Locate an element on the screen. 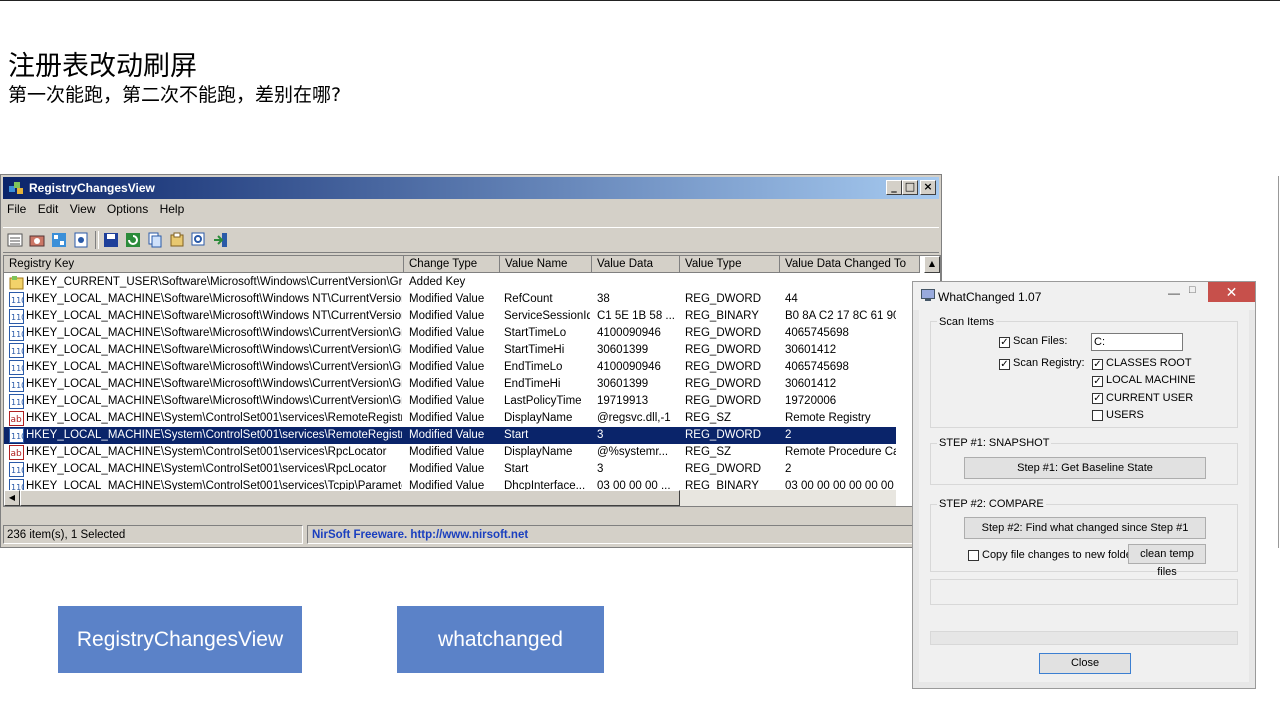  properties-icon is located at coordinates (81, 240).